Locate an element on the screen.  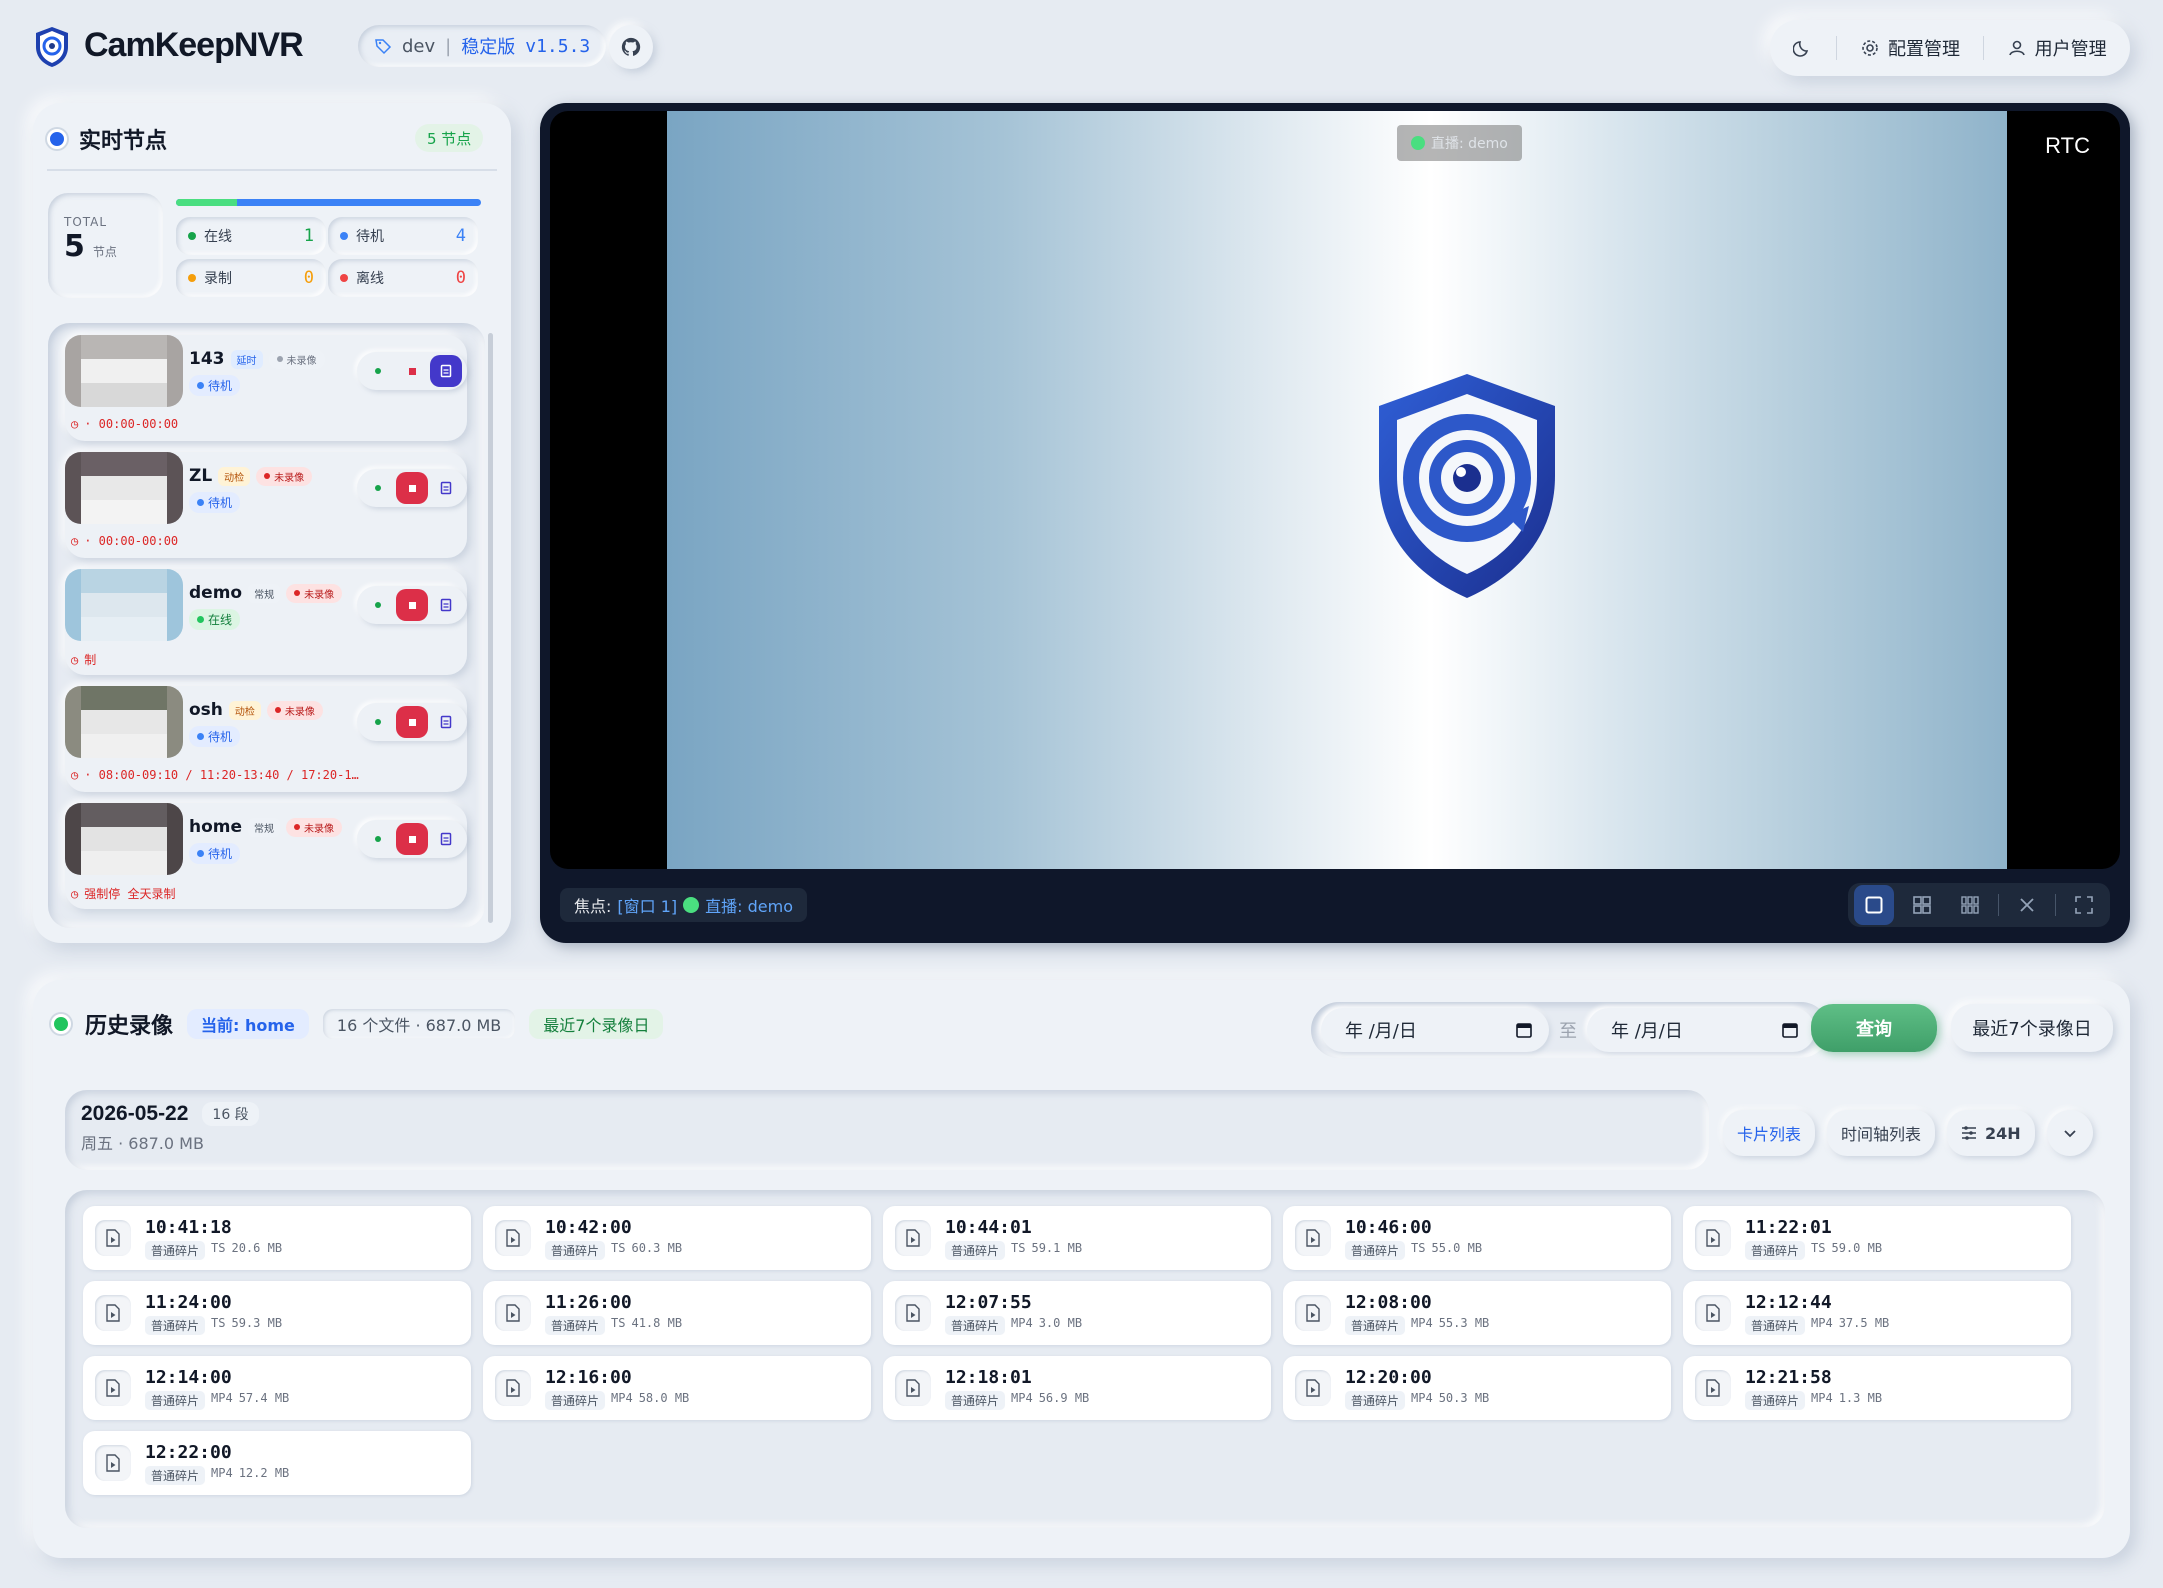
recording-card: 12:18:01 普通碎片 MP4 56.9 MB is located at coordinates (1077, 1388).